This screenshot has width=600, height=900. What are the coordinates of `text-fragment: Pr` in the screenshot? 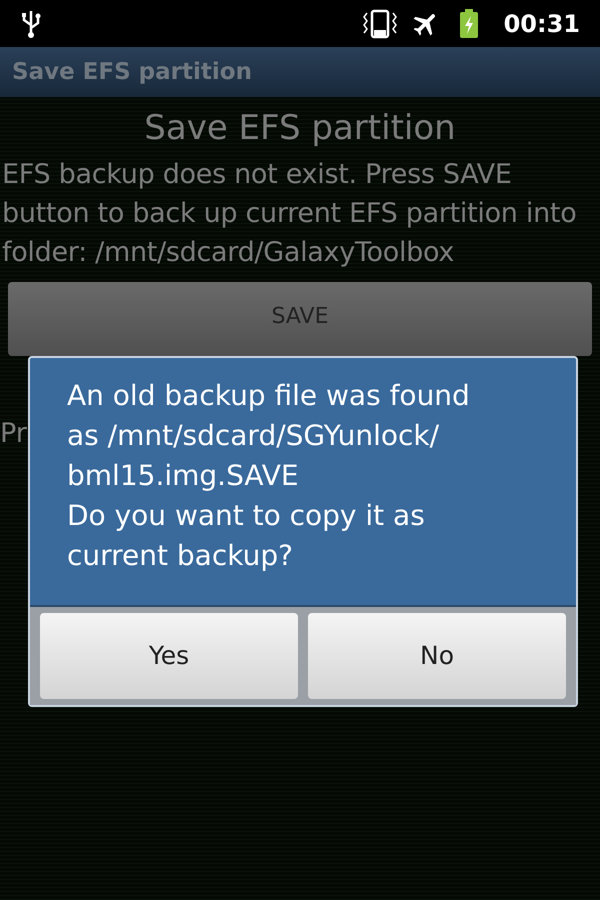 It's located at (14, 434).